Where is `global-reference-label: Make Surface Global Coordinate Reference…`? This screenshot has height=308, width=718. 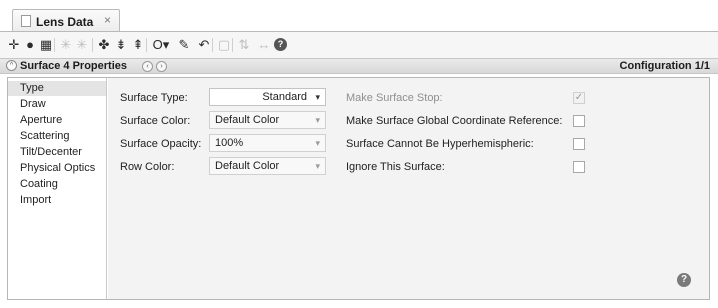
global-reference-label: Make Surface Global Coordinate Reference… is located at coordinates (454, 121).